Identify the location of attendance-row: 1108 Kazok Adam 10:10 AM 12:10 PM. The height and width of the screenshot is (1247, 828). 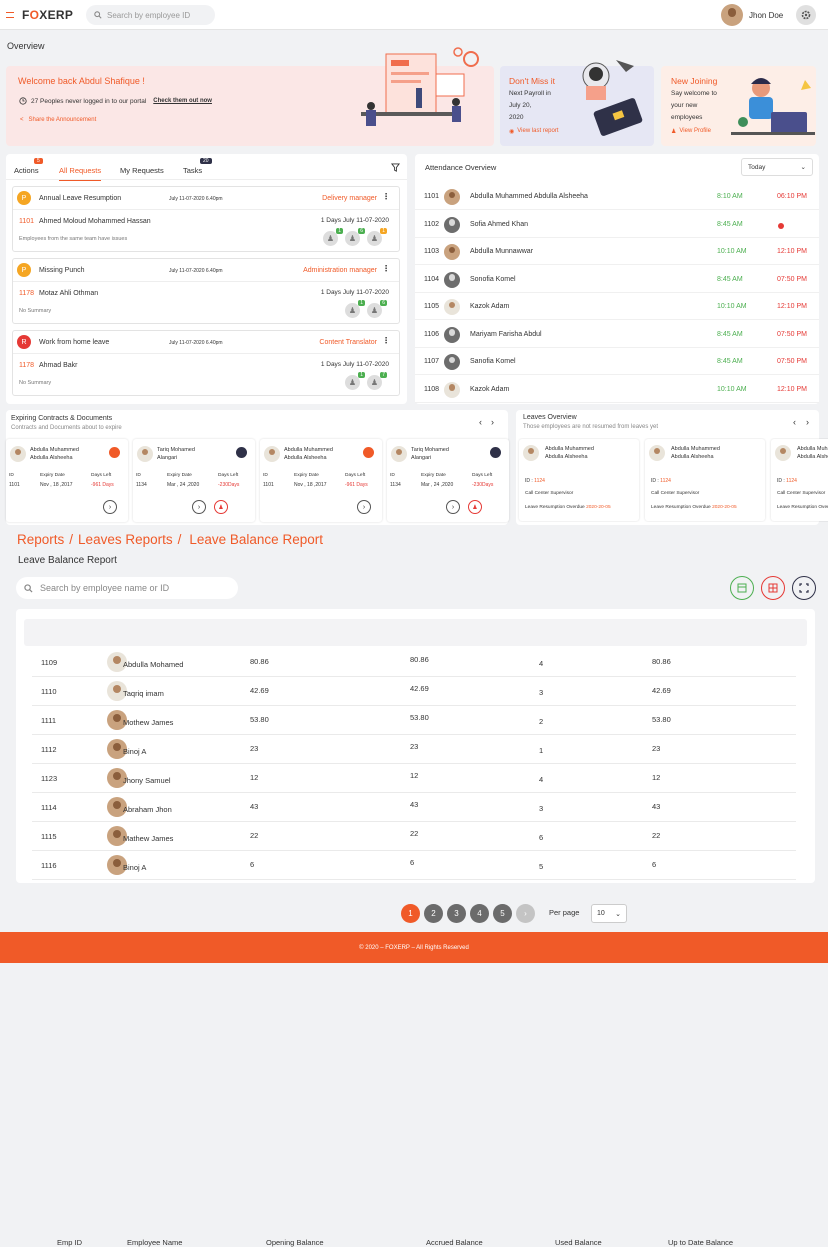
(617, 389).